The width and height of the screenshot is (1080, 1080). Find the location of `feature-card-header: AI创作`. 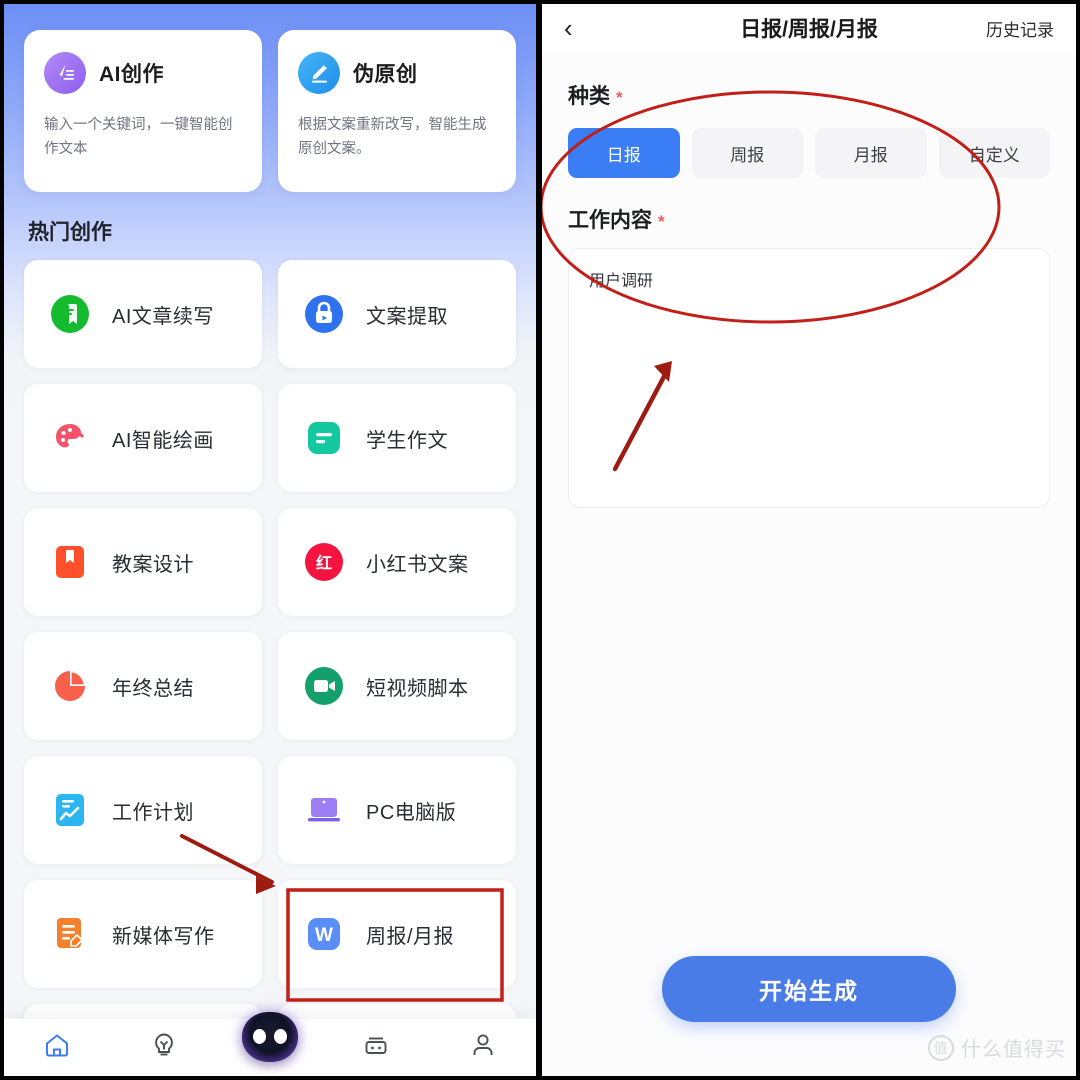

feature-card-header: AI创作 is located at coordinates (143, 73).